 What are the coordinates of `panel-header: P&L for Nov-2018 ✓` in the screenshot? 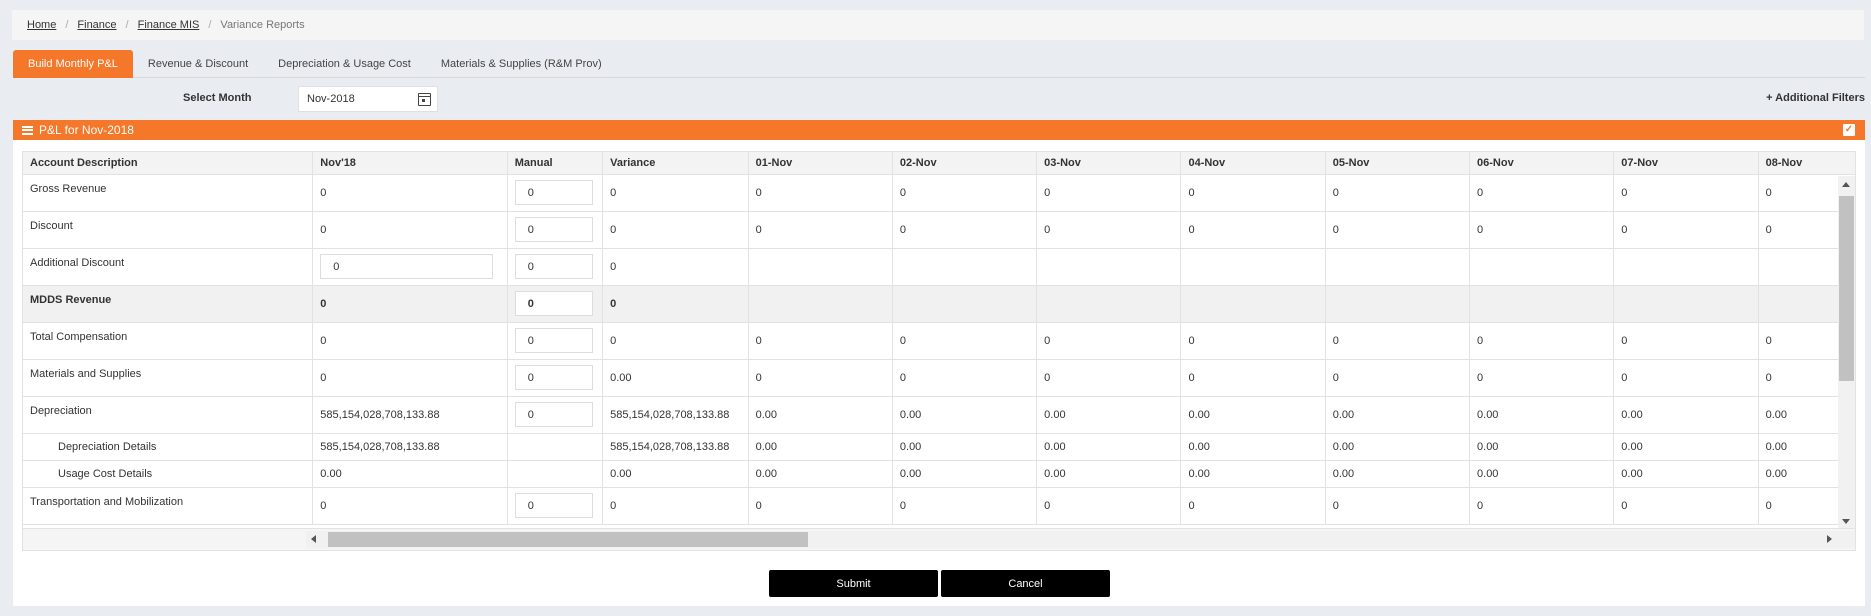 It's located at (939, 130).